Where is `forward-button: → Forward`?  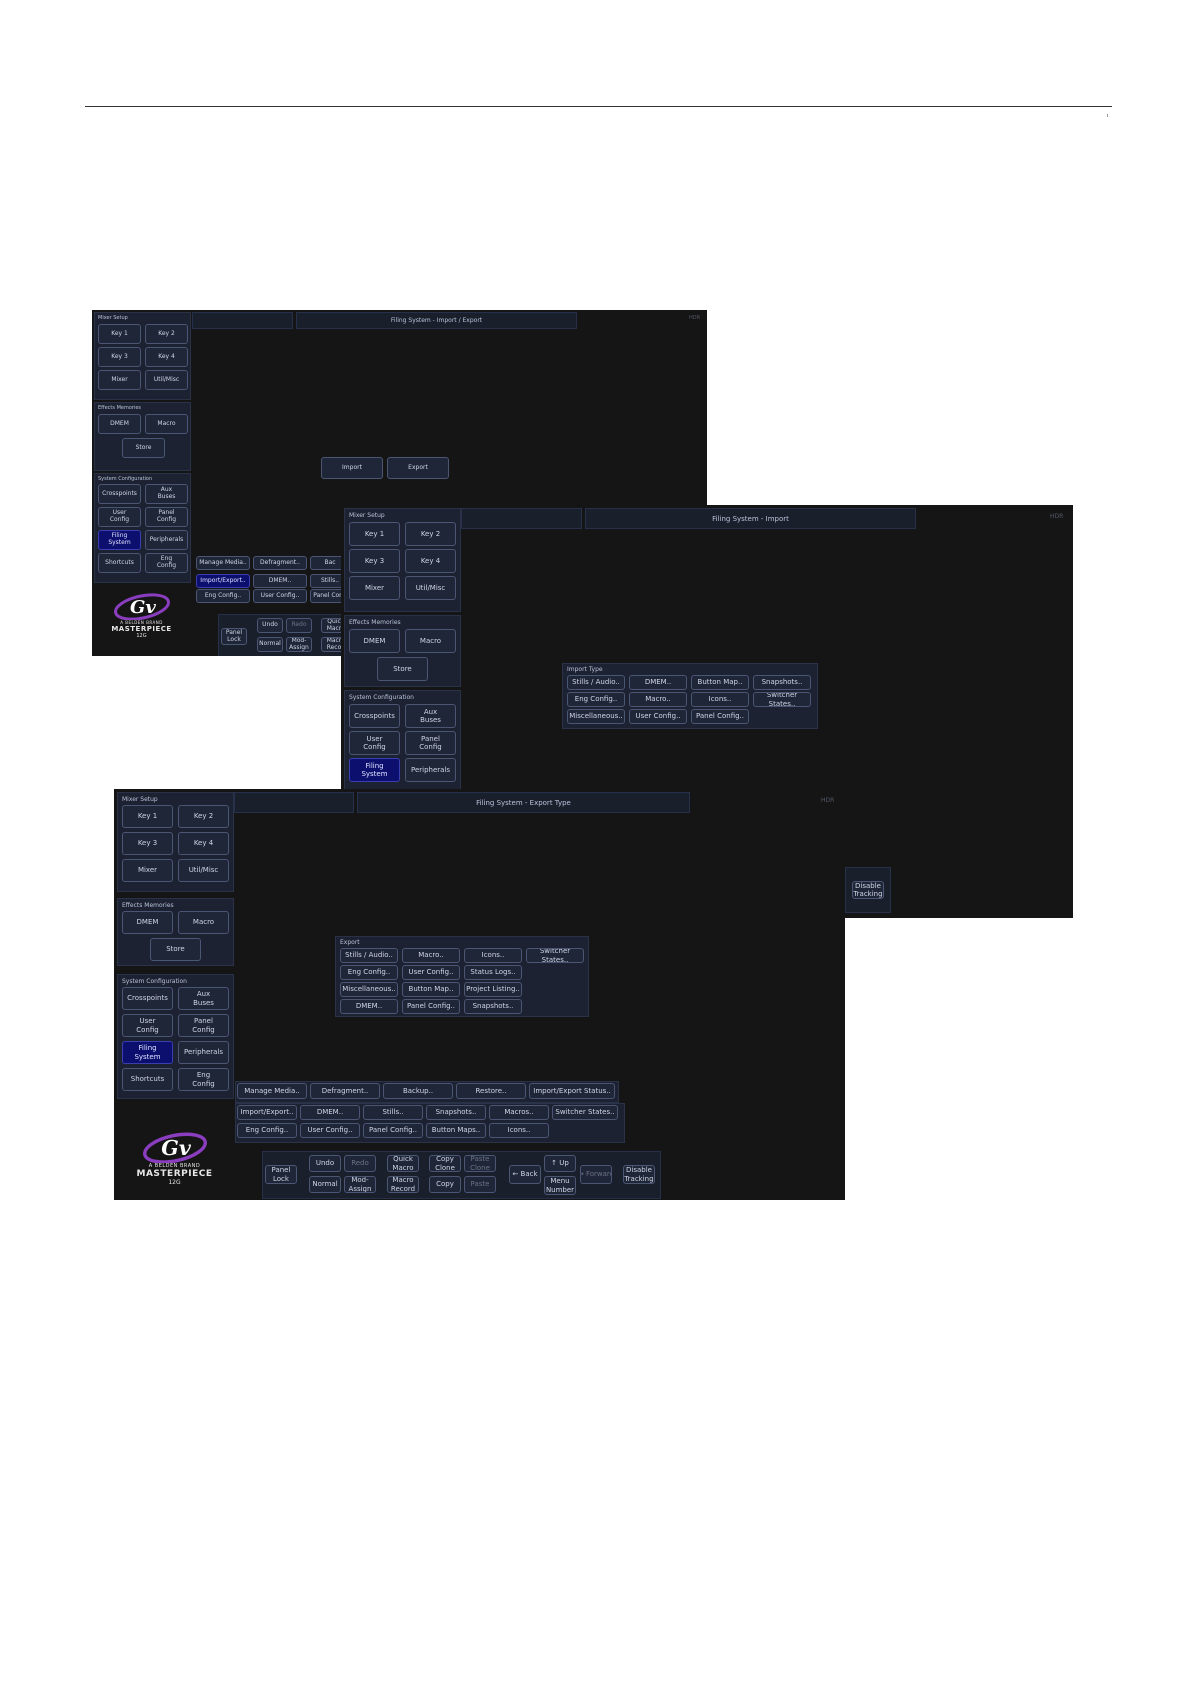
forward-button: → Forward is located at coordinates (596, 1174).